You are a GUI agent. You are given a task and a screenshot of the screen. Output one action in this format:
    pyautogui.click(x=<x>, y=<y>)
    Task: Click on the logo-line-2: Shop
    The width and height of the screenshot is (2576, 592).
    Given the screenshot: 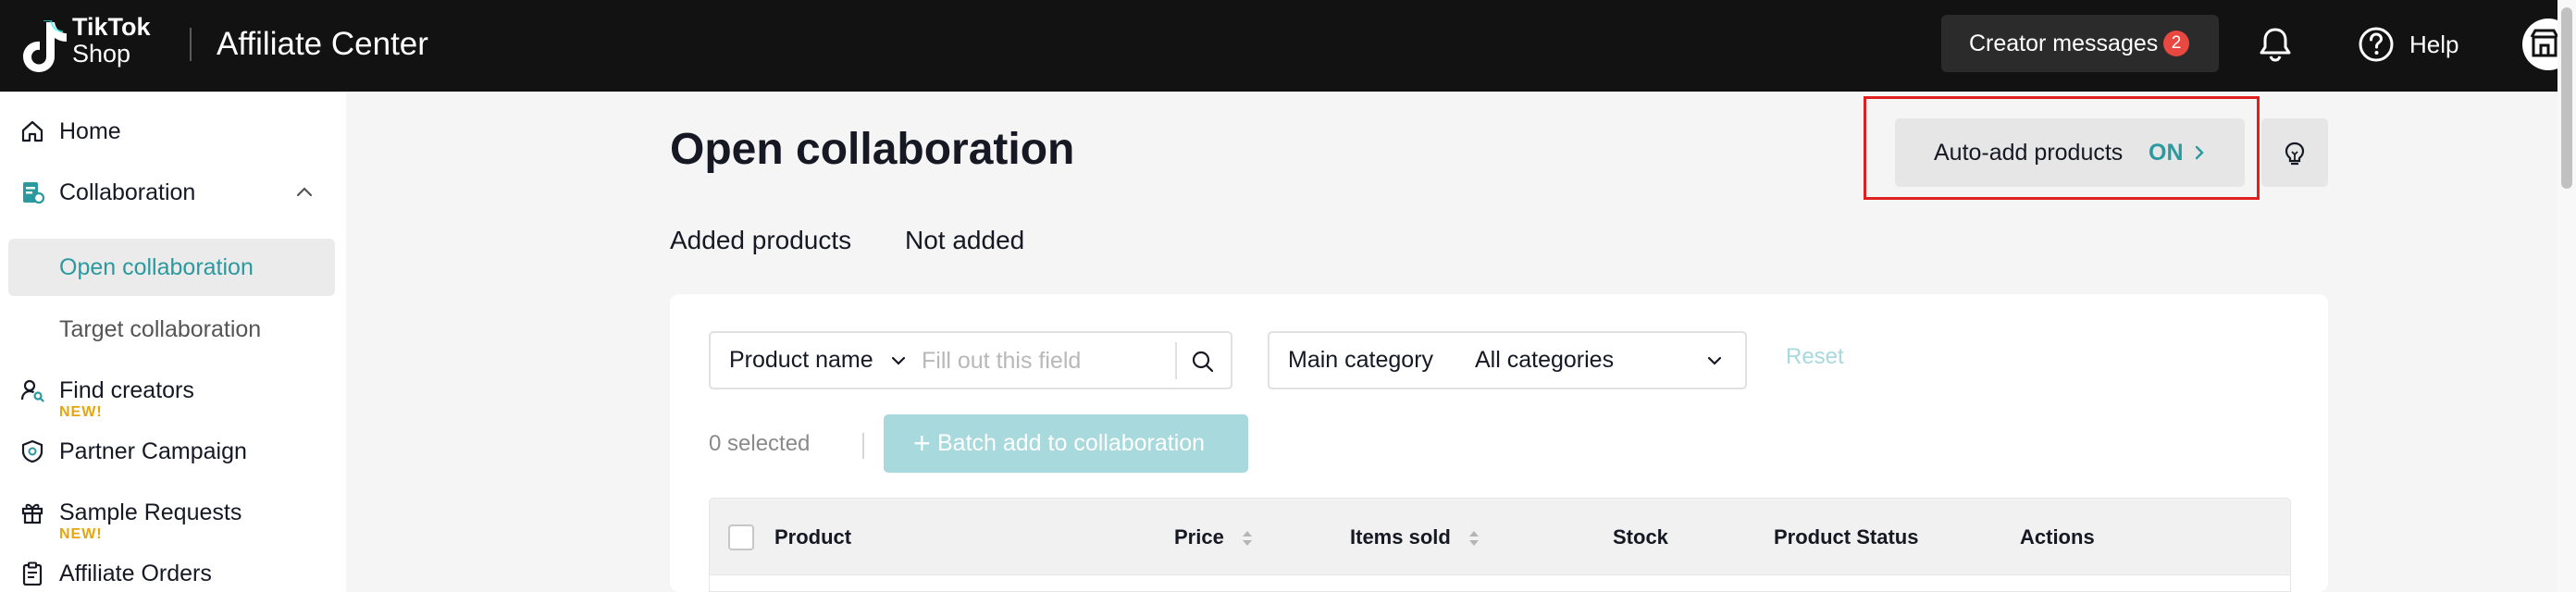 What is the action you would take?
    pyautogui.click(x=101, y=54)
    